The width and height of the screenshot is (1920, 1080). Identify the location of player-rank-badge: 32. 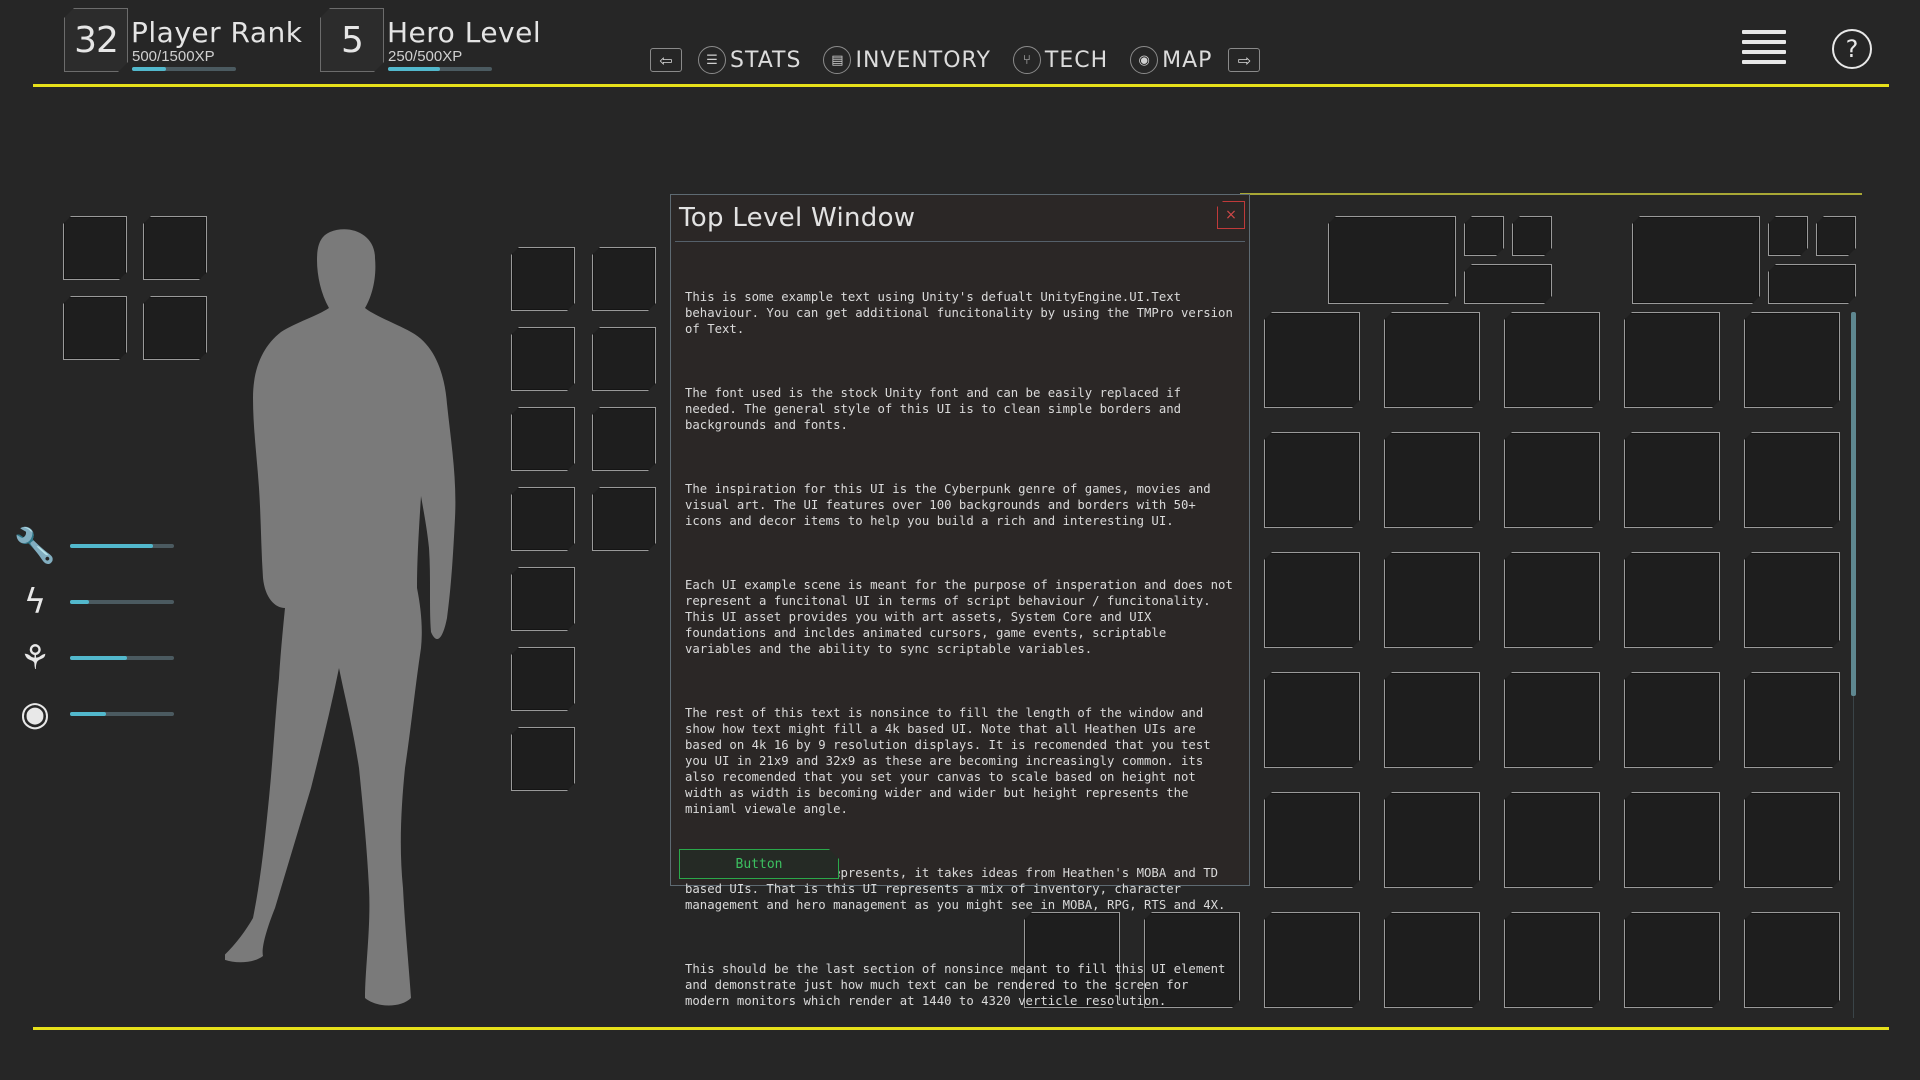
(96, 40).